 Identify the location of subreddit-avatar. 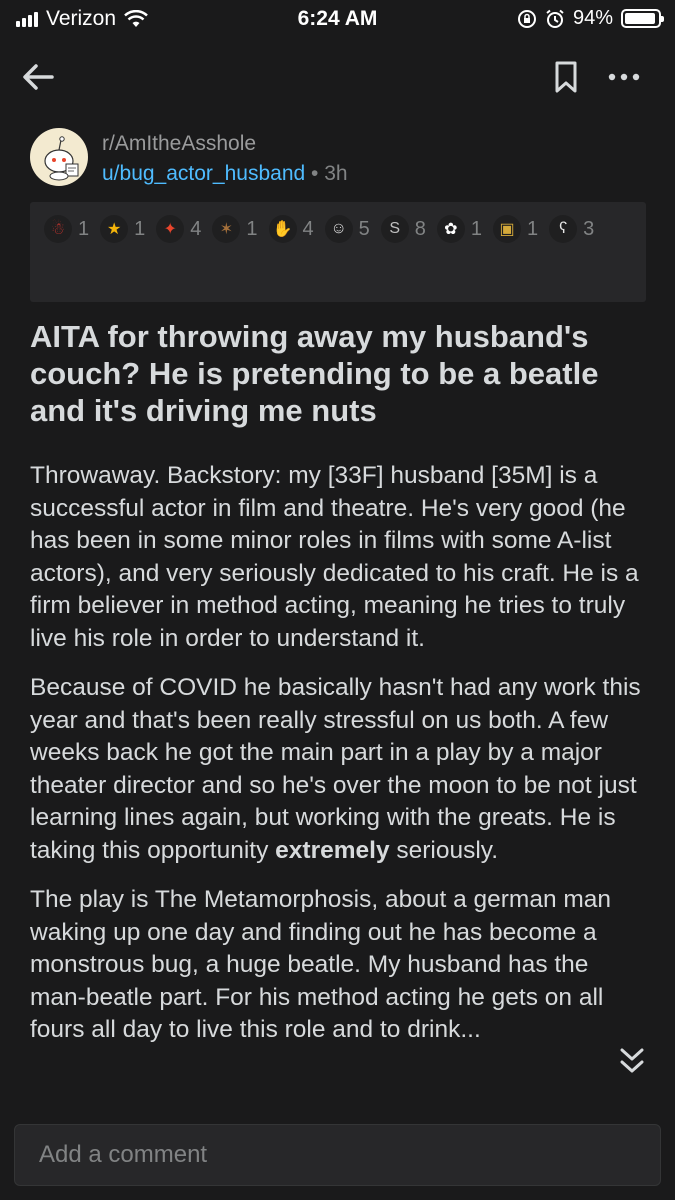
(59, 157).